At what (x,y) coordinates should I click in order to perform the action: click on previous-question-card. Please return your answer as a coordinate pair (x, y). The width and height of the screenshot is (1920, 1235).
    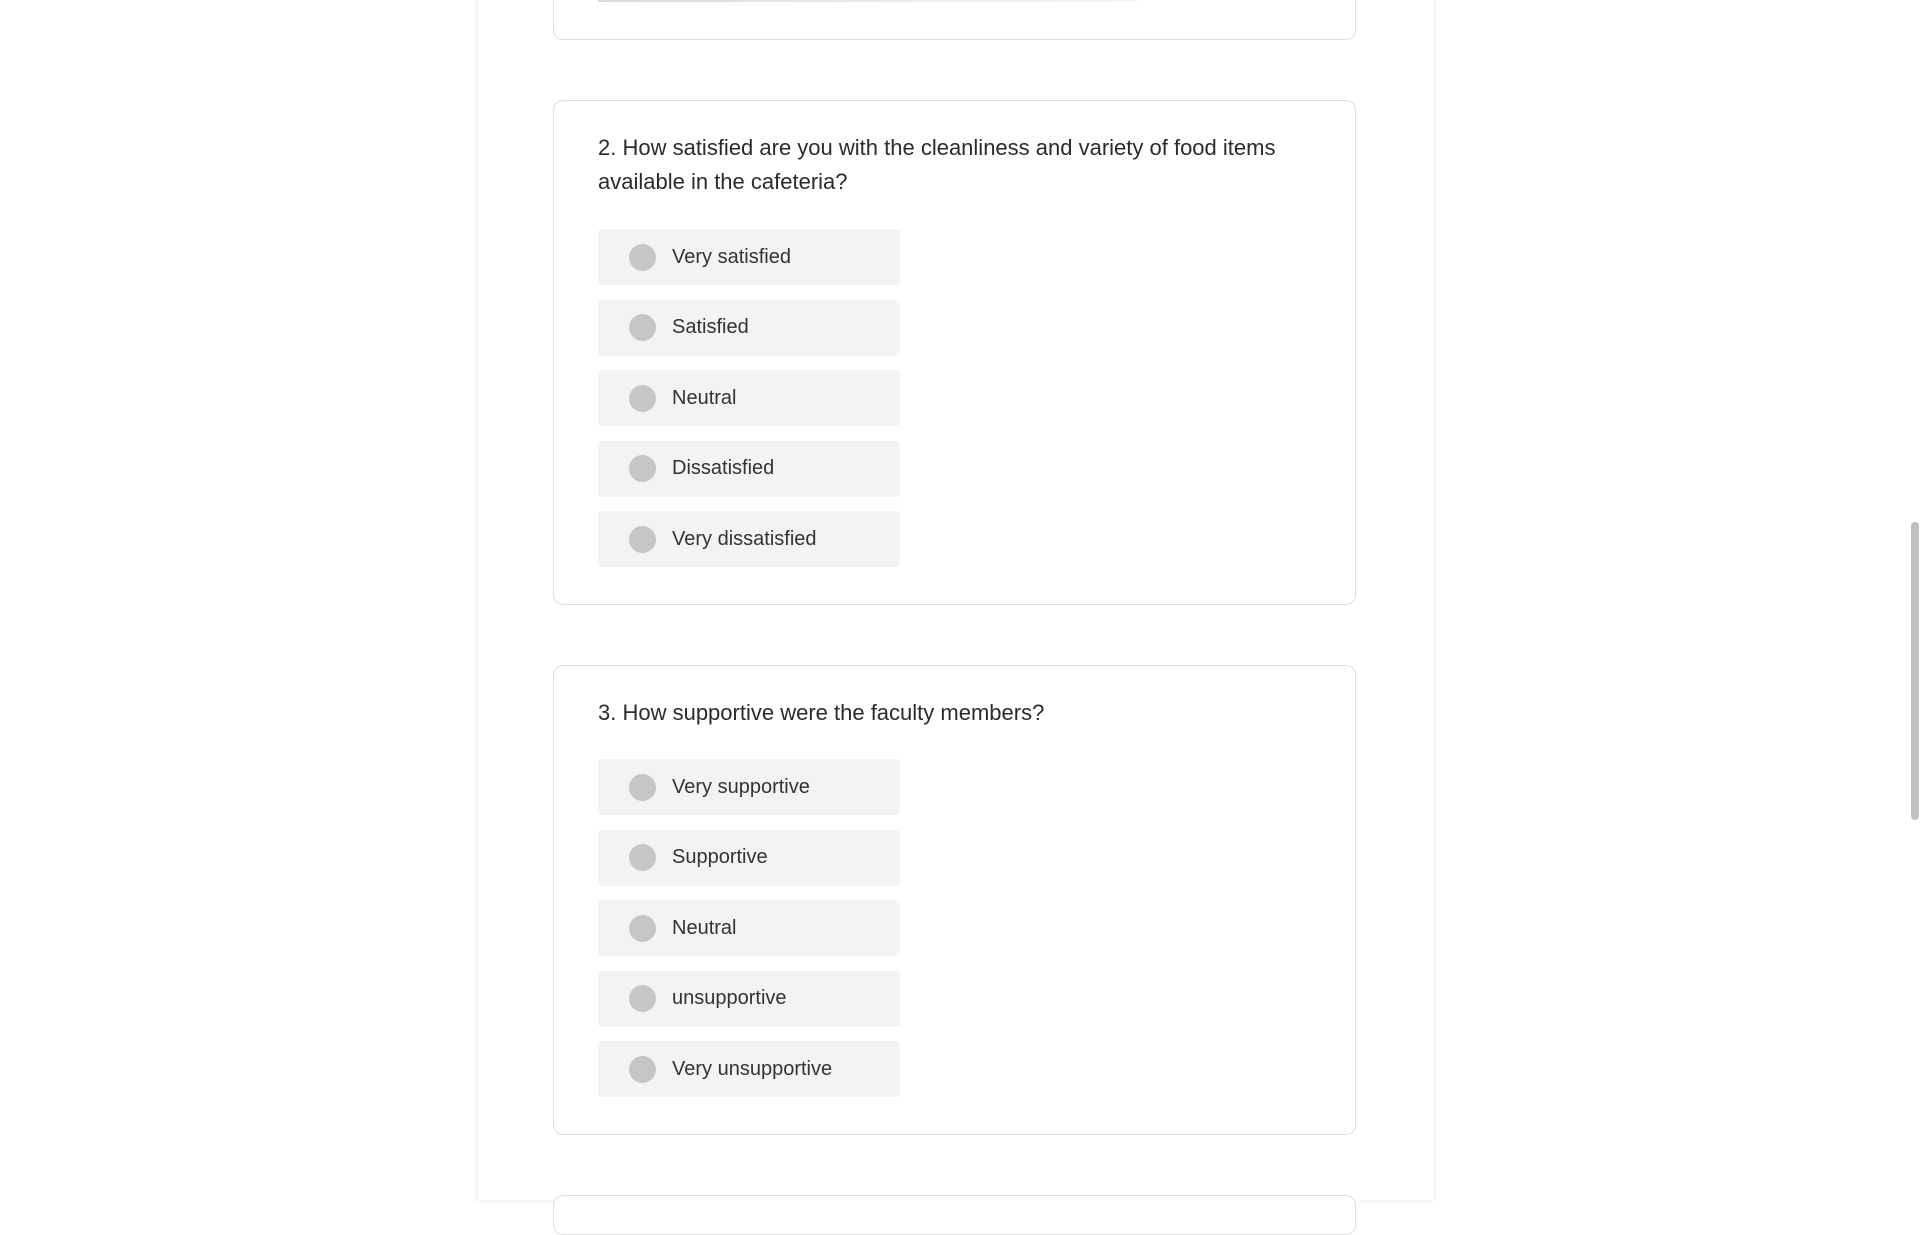
    Looking at the image, I should click on (954, 20).